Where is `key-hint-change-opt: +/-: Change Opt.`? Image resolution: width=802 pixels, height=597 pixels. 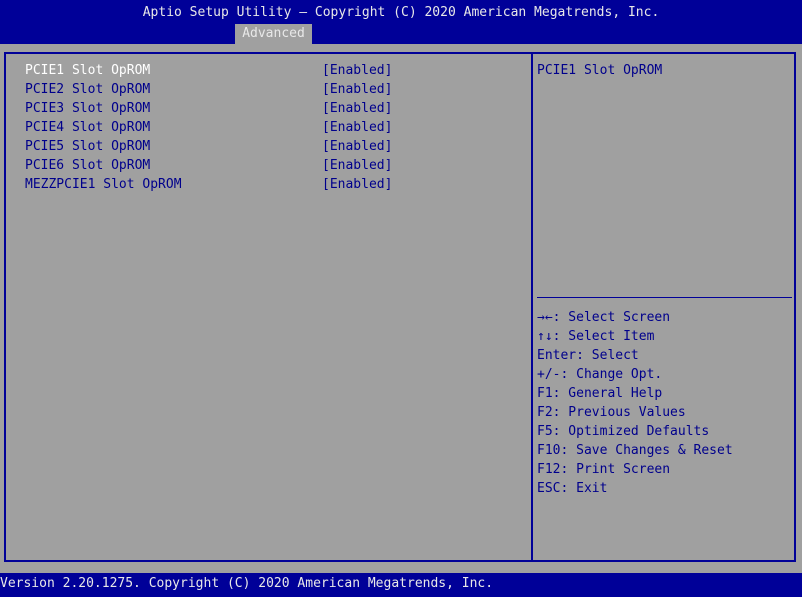 key-hint-change-opt: +/-: Change Opt. is located at coordinates (600, 374).